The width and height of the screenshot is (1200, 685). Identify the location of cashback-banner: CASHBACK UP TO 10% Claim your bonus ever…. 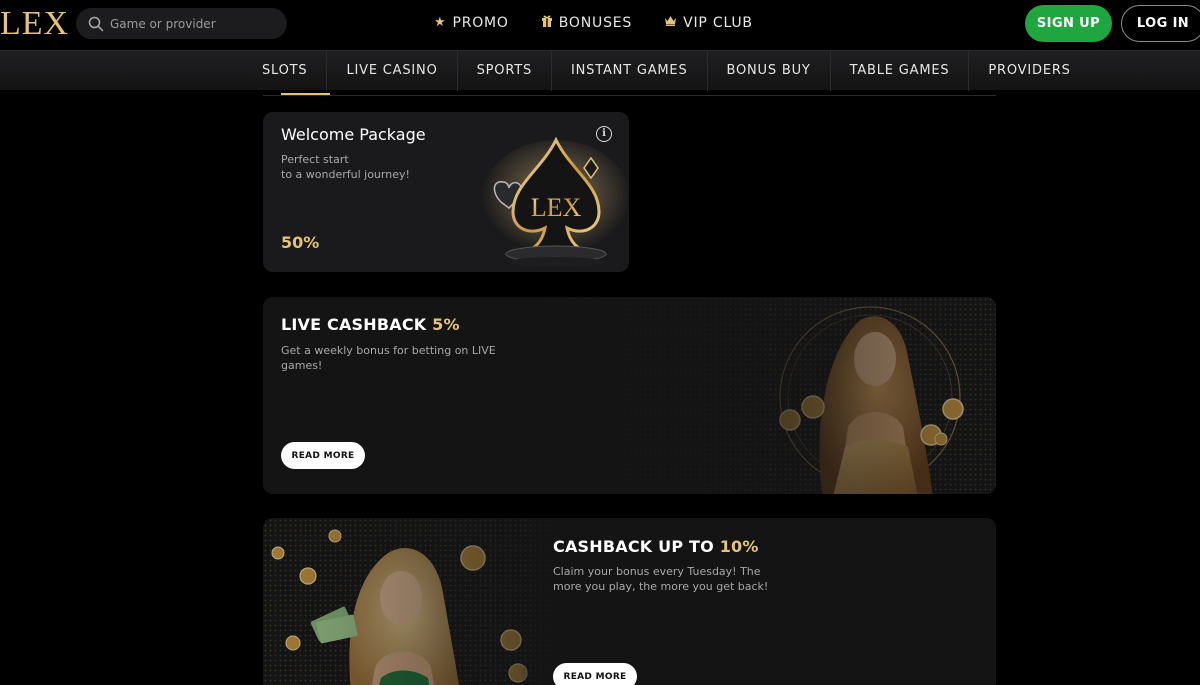
(629, 601).